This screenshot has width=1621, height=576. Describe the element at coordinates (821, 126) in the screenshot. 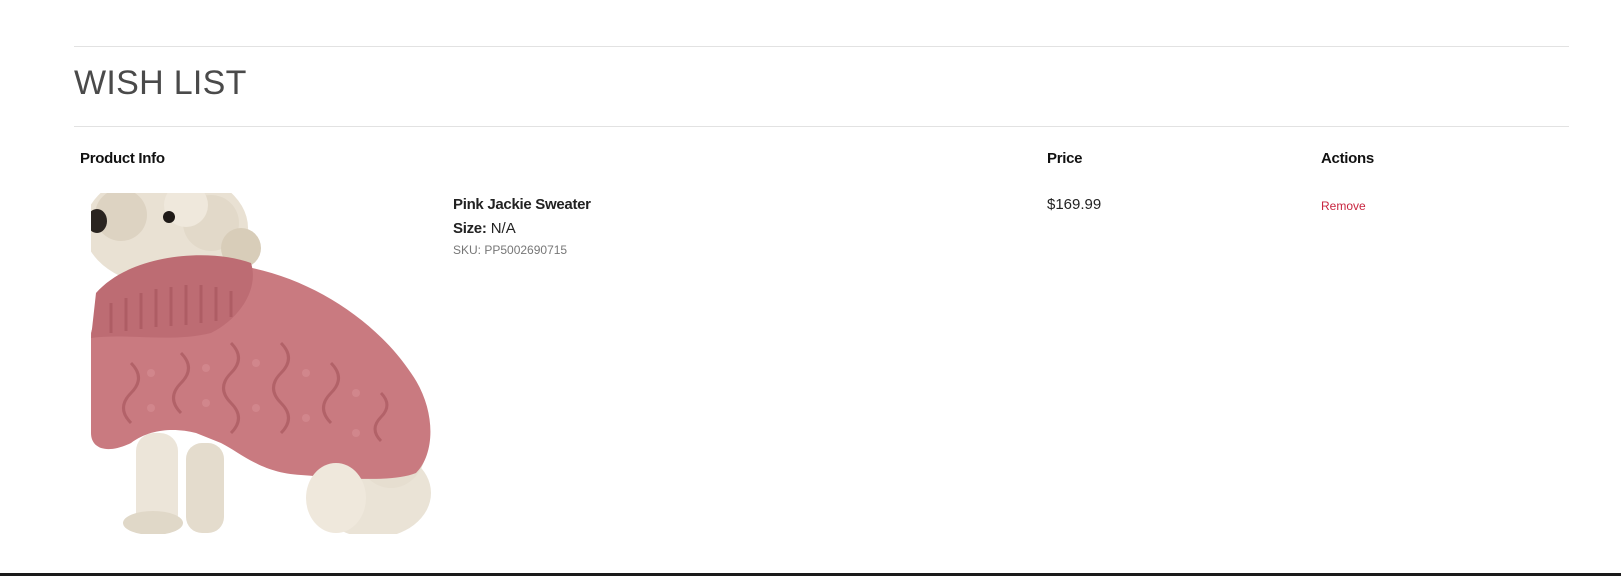

I see `title-divider` at that location.